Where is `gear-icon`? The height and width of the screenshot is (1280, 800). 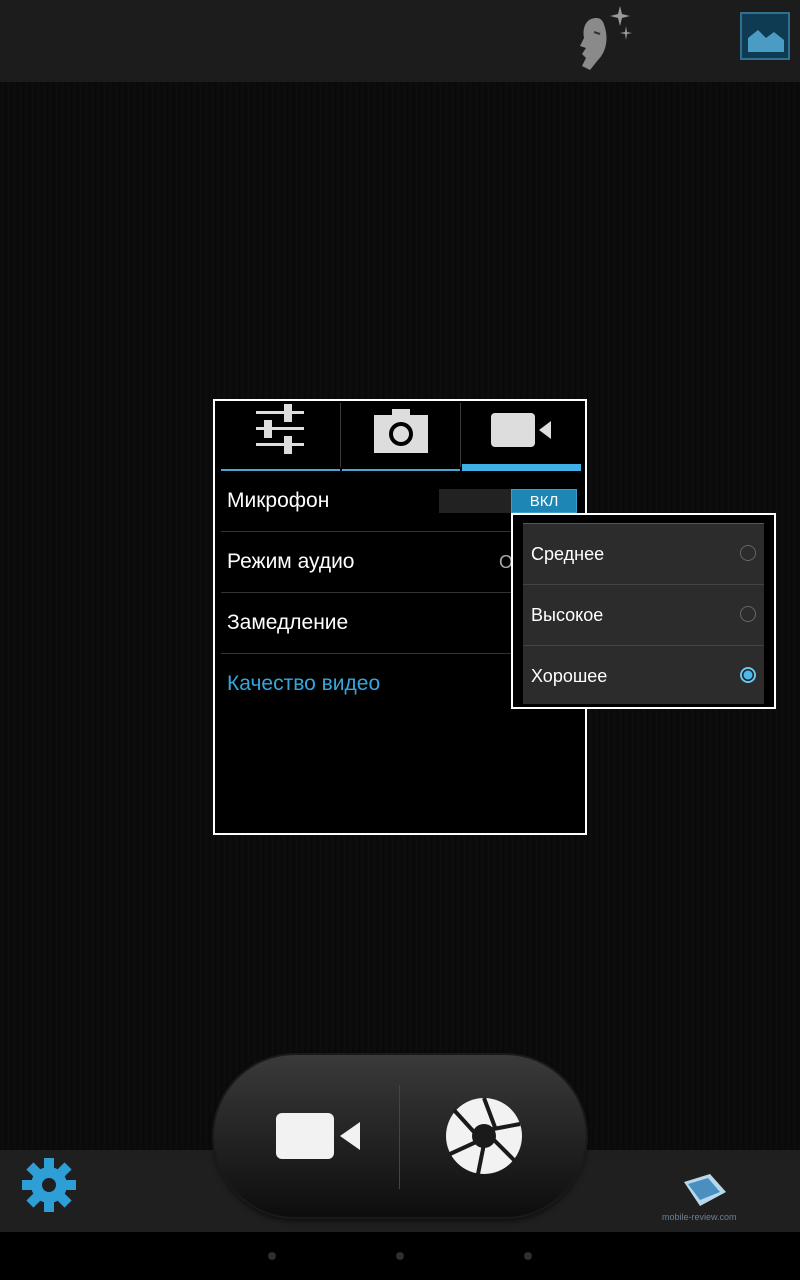 gear-icon is located at coordinates (49, 1187).